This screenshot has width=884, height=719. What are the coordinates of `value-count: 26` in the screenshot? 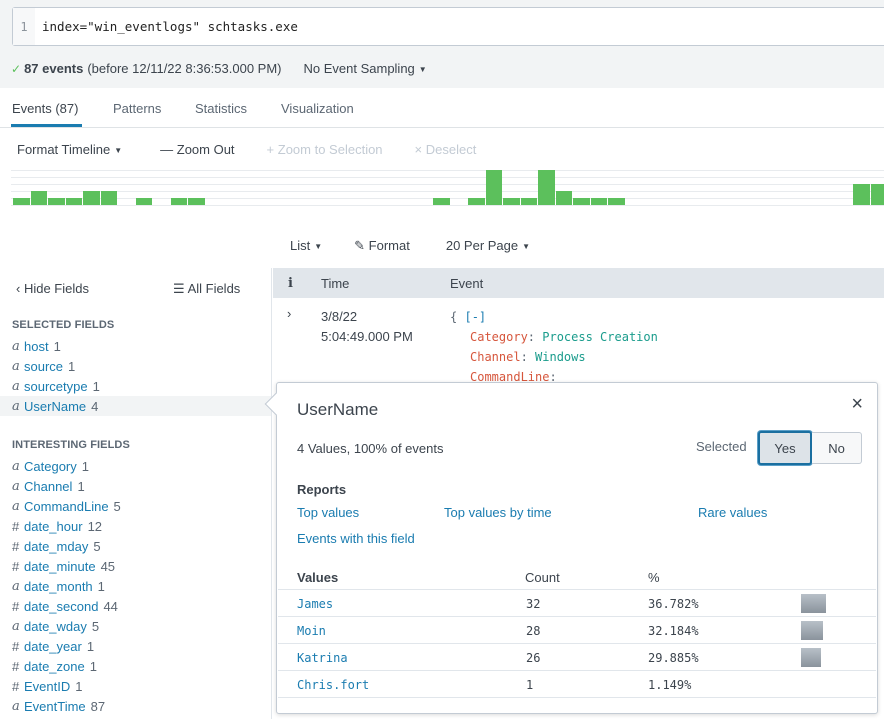 It's located at (533, 658).